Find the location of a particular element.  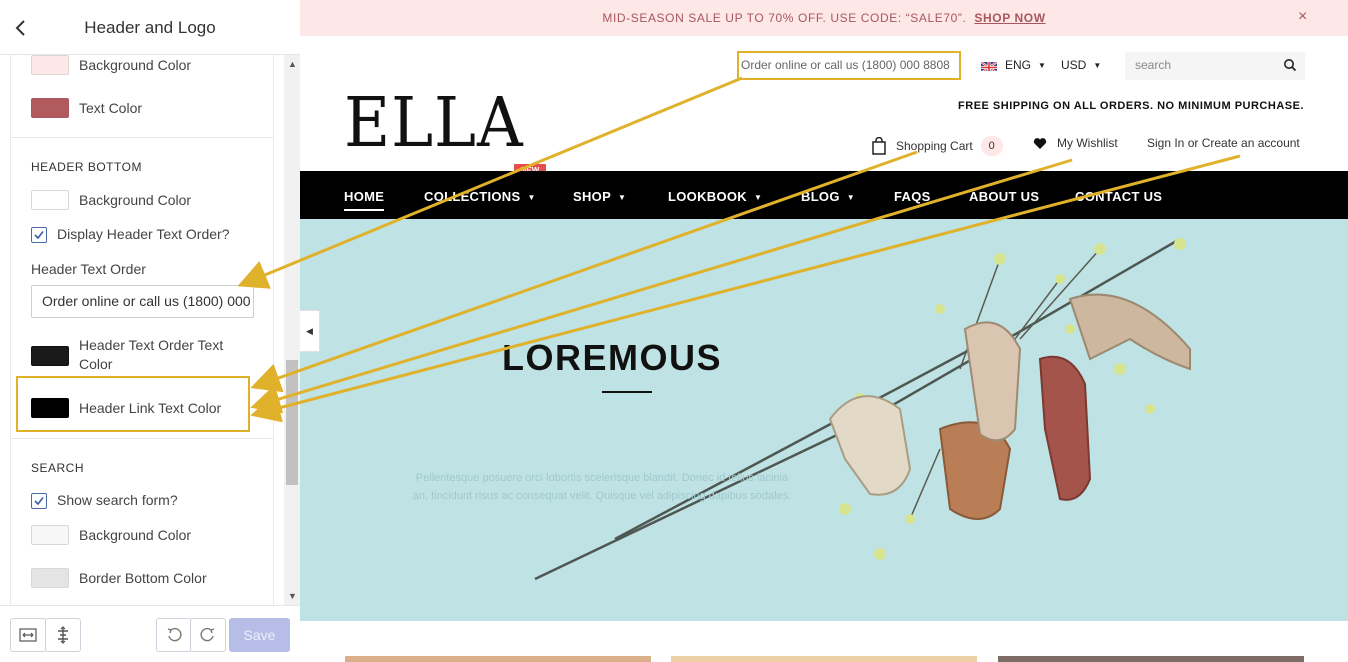

language-value: ENG is located at coordinates (1018, 65).